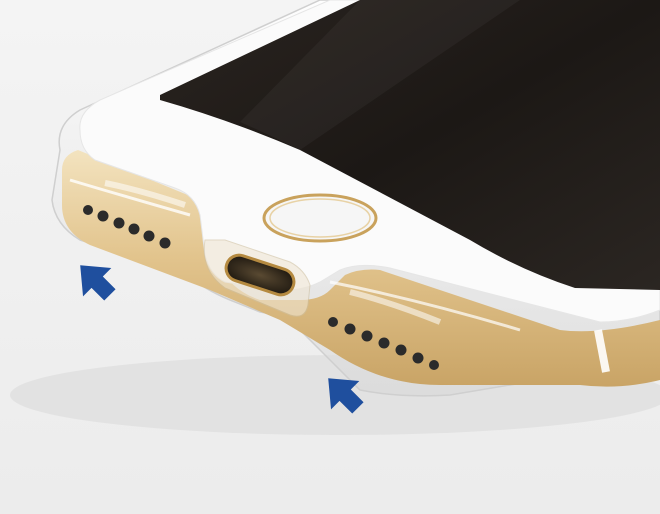  I want to click on home-button, so click(320, 218).